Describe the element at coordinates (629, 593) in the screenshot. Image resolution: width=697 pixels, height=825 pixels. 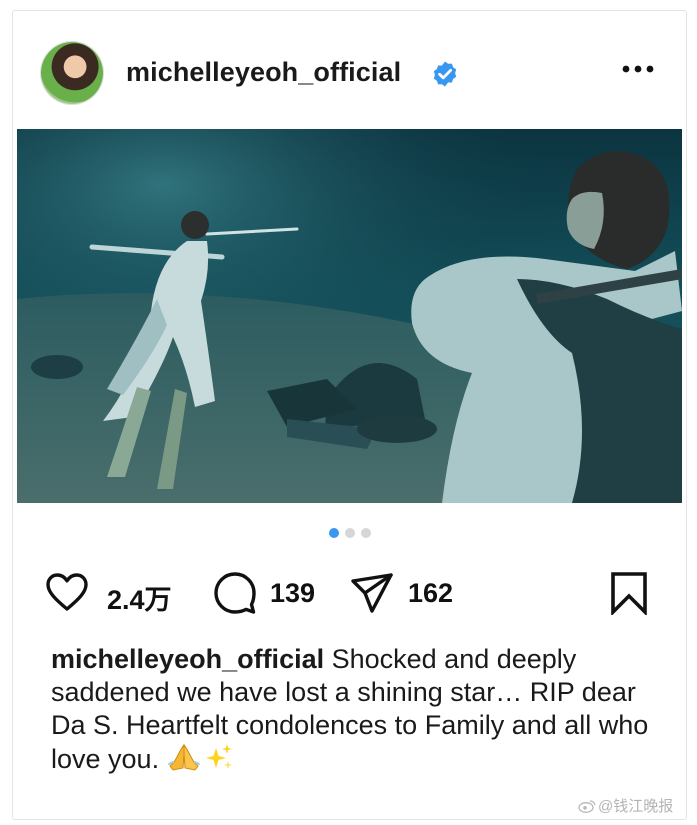
I see `bookmark-save-icon` at that location.